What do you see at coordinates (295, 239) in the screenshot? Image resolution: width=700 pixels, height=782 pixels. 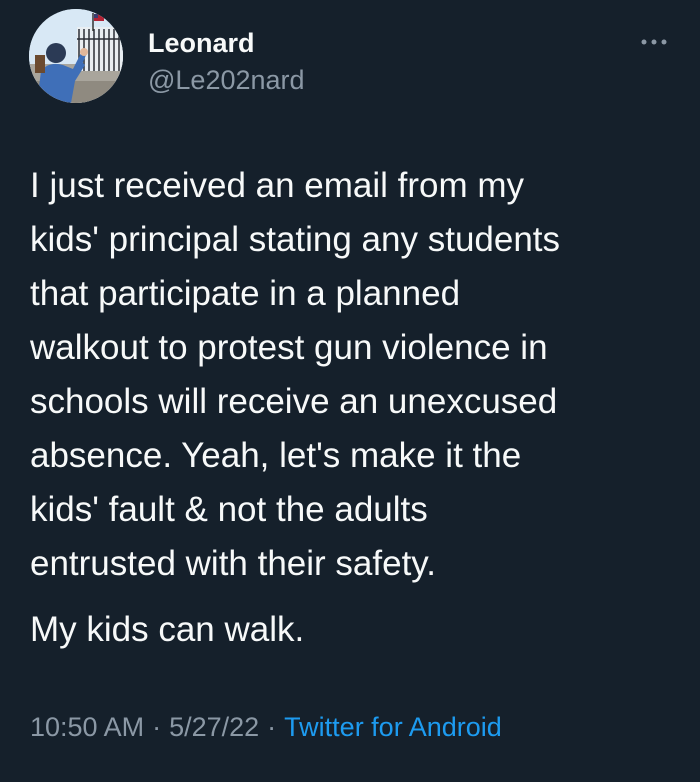 I see `tweet-text-line: kids' principal stating any students` at bounding box center [295, 239].